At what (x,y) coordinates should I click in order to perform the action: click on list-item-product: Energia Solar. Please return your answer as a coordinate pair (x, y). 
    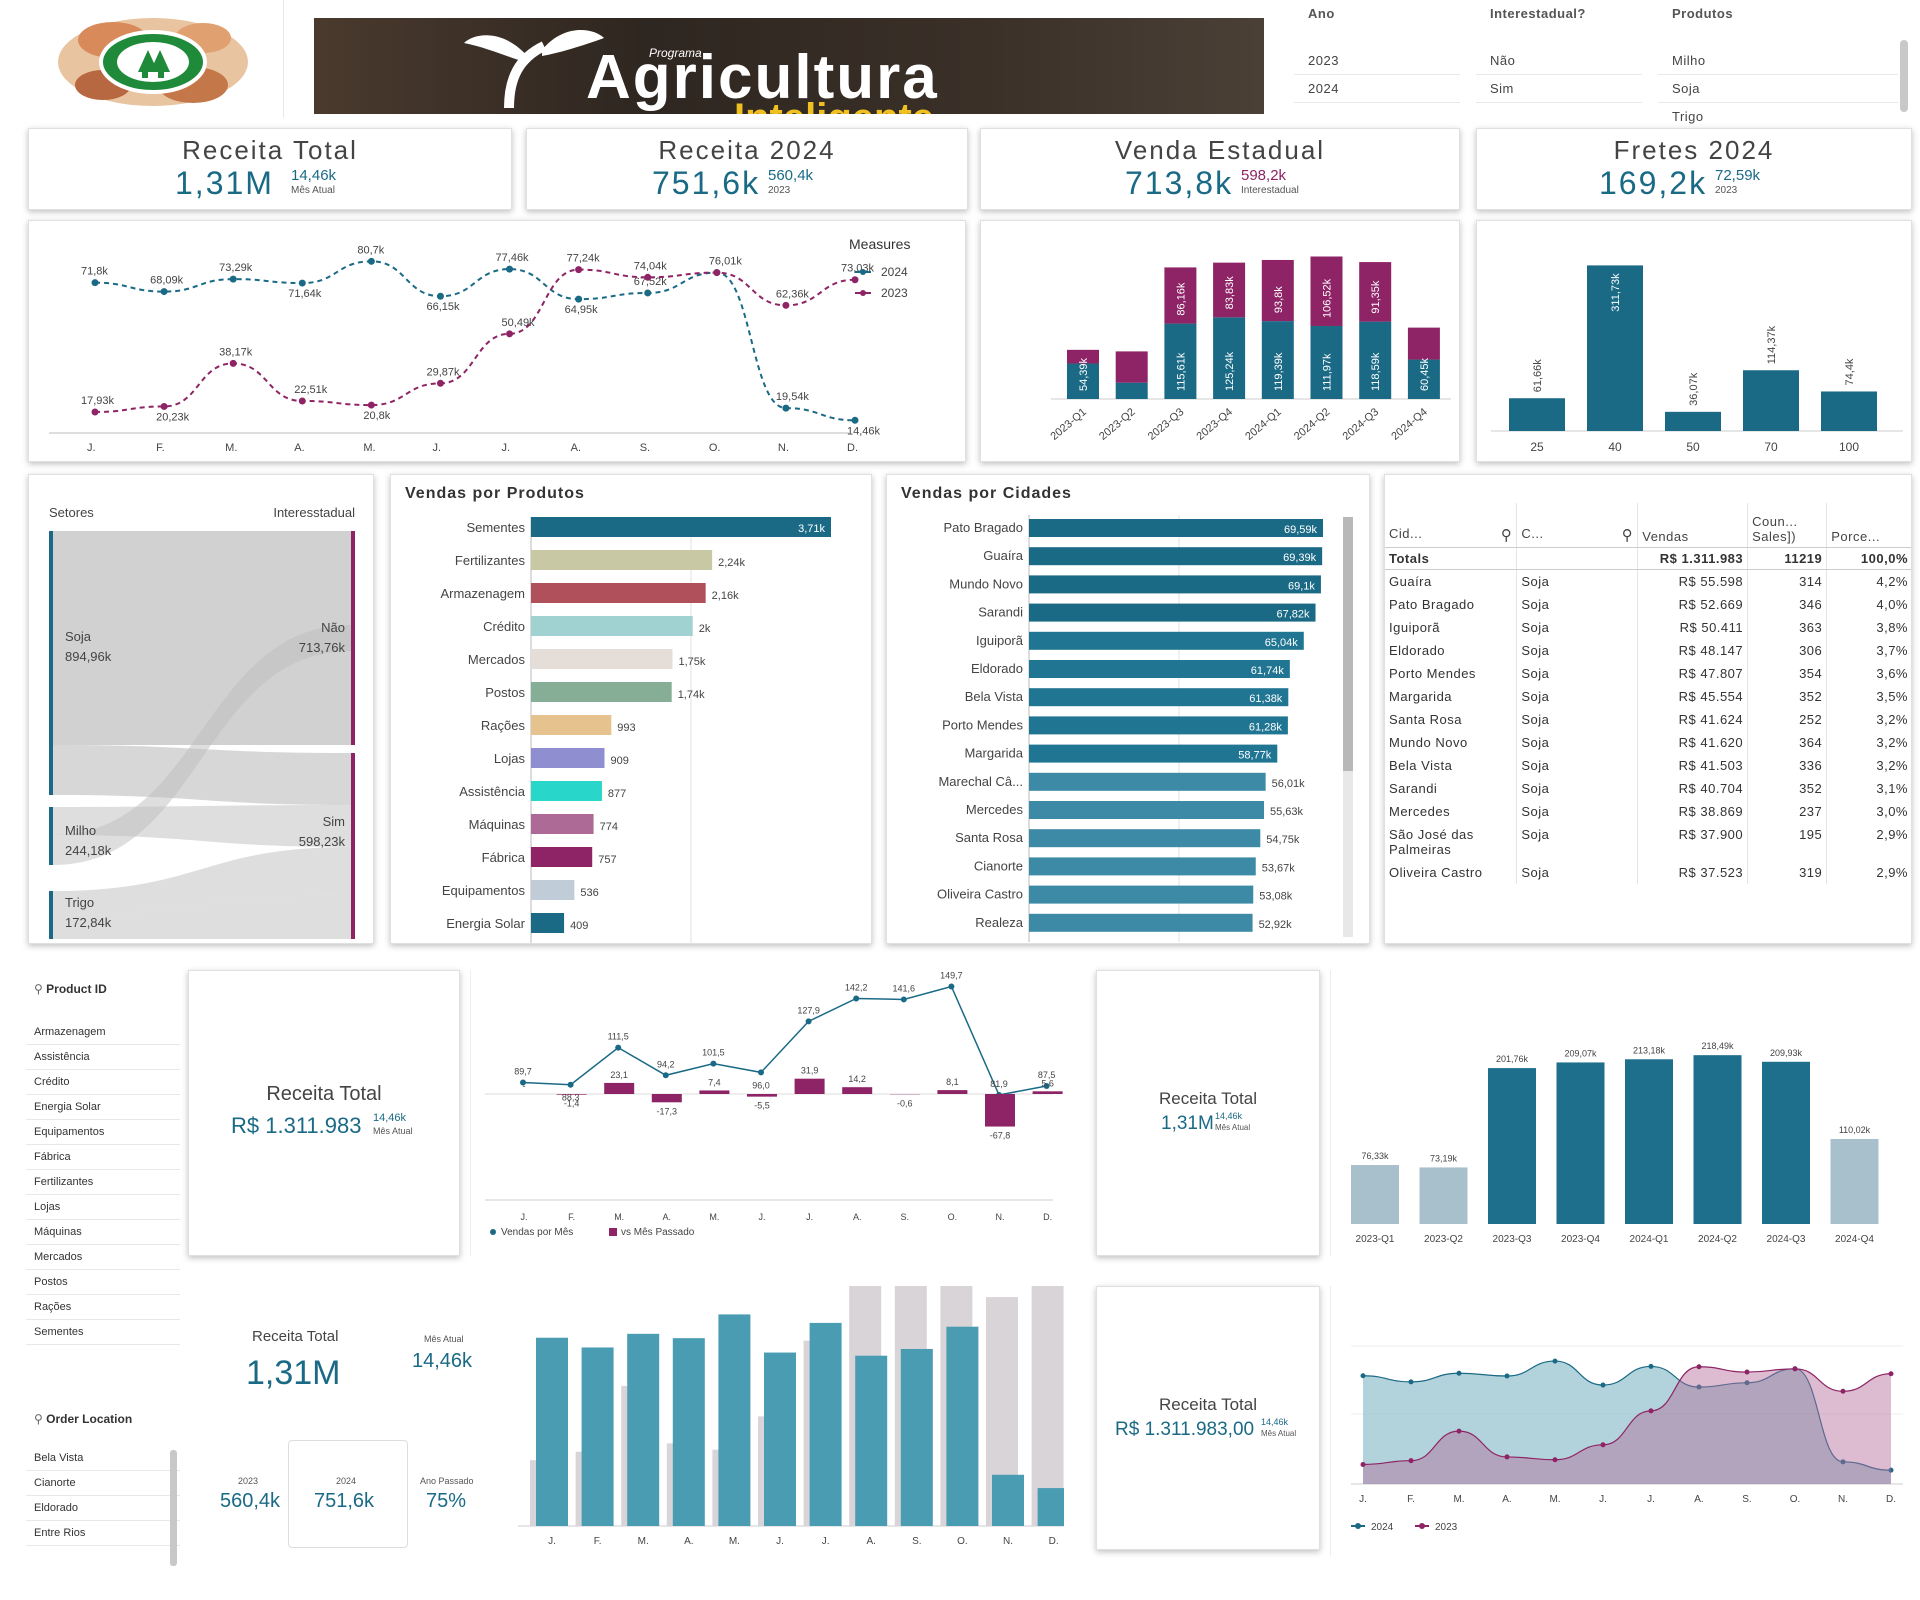
    Looking at the image, I should click on (103, 1107).